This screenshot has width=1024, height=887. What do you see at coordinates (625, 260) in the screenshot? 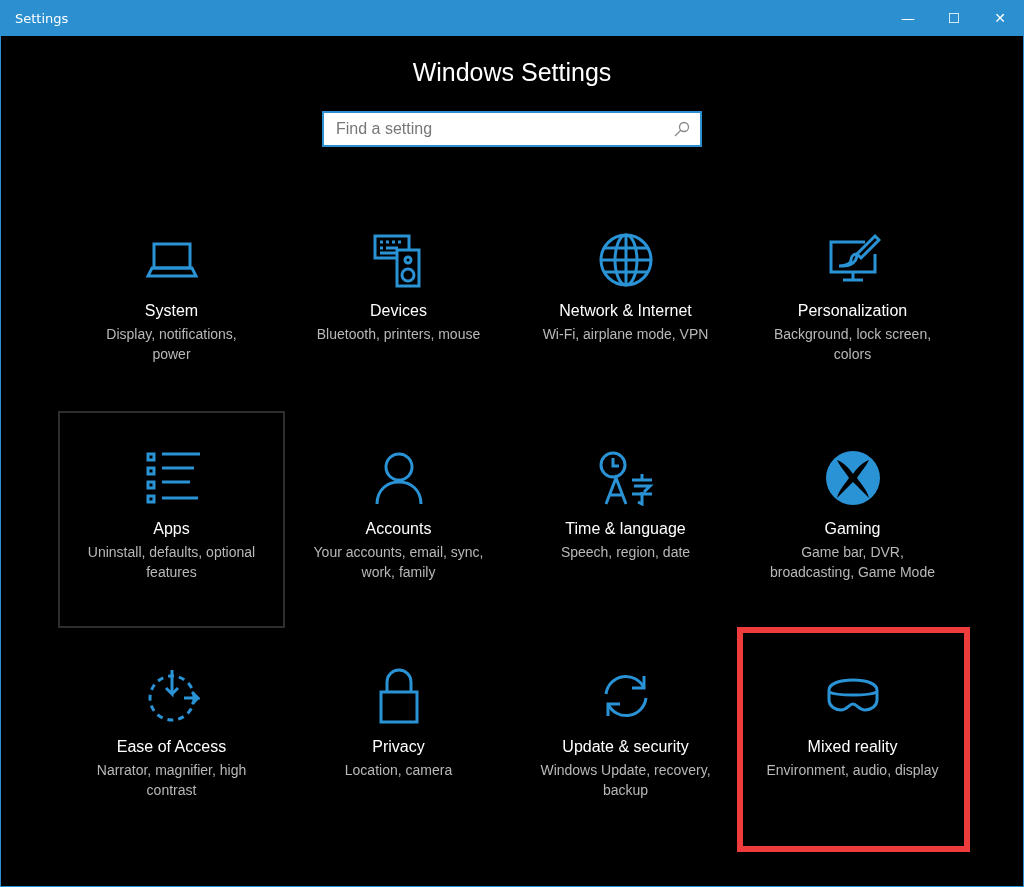
I see `globe-icon` at bounding box center [625, 260].